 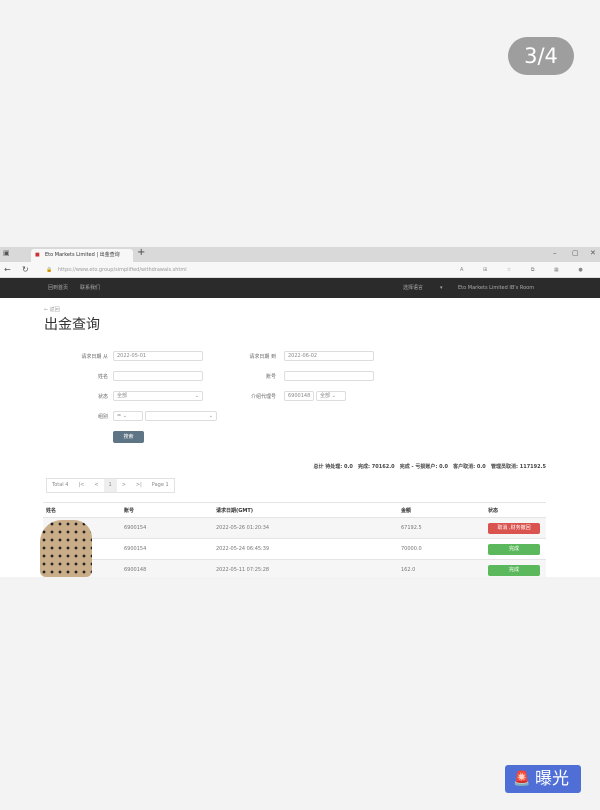 I want to click on table-header: 姓名 账号 请求日期(GMT) 金额 状态, so click(x=294, y=510).